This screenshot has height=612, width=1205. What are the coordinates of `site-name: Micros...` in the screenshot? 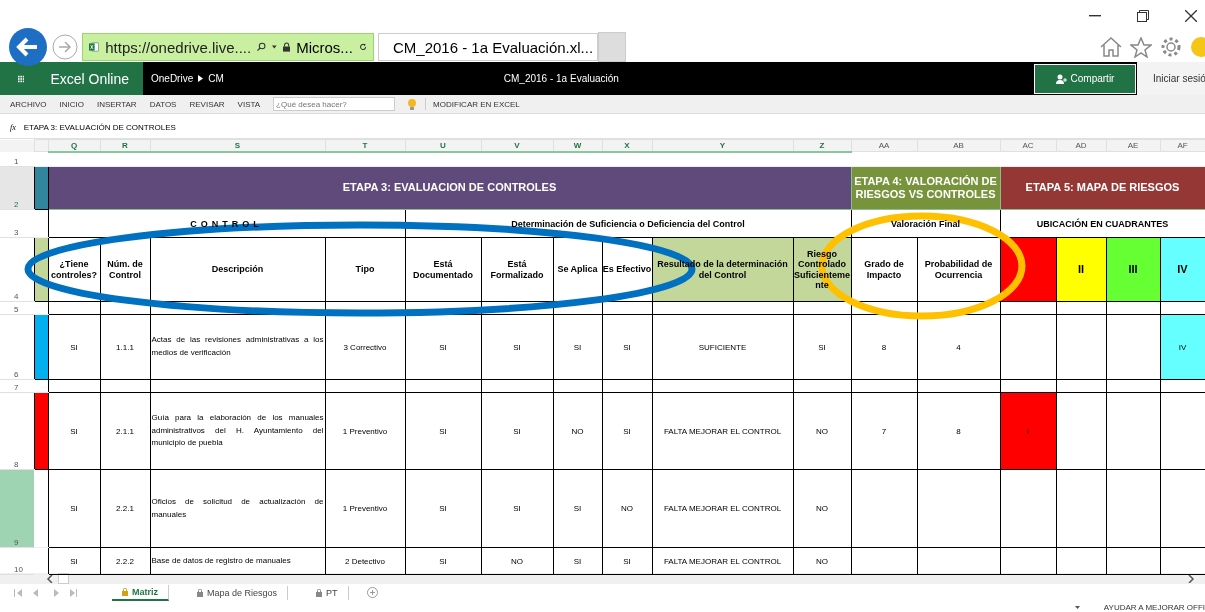 It's located at (324, 47).